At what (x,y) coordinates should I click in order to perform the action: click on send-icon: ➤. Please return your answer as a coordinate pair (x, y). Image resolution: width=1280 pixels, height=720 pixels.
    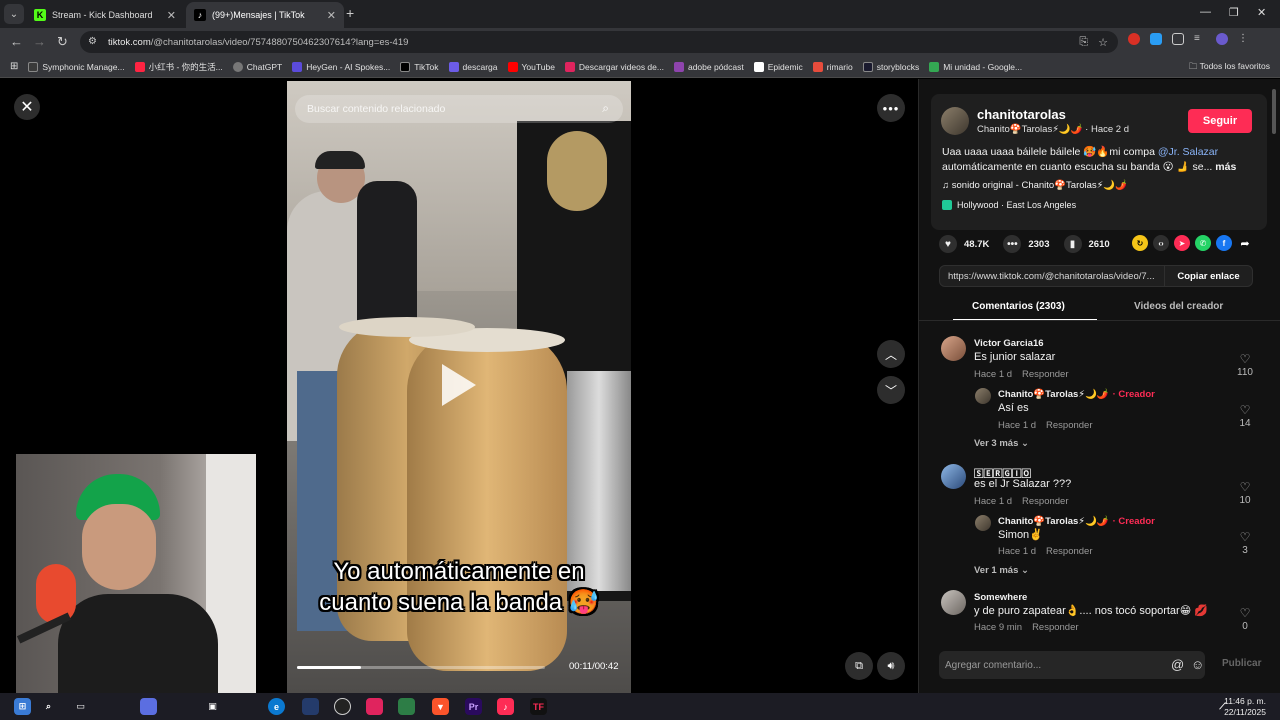
    Looking at the image, I should click on (1182, 243).